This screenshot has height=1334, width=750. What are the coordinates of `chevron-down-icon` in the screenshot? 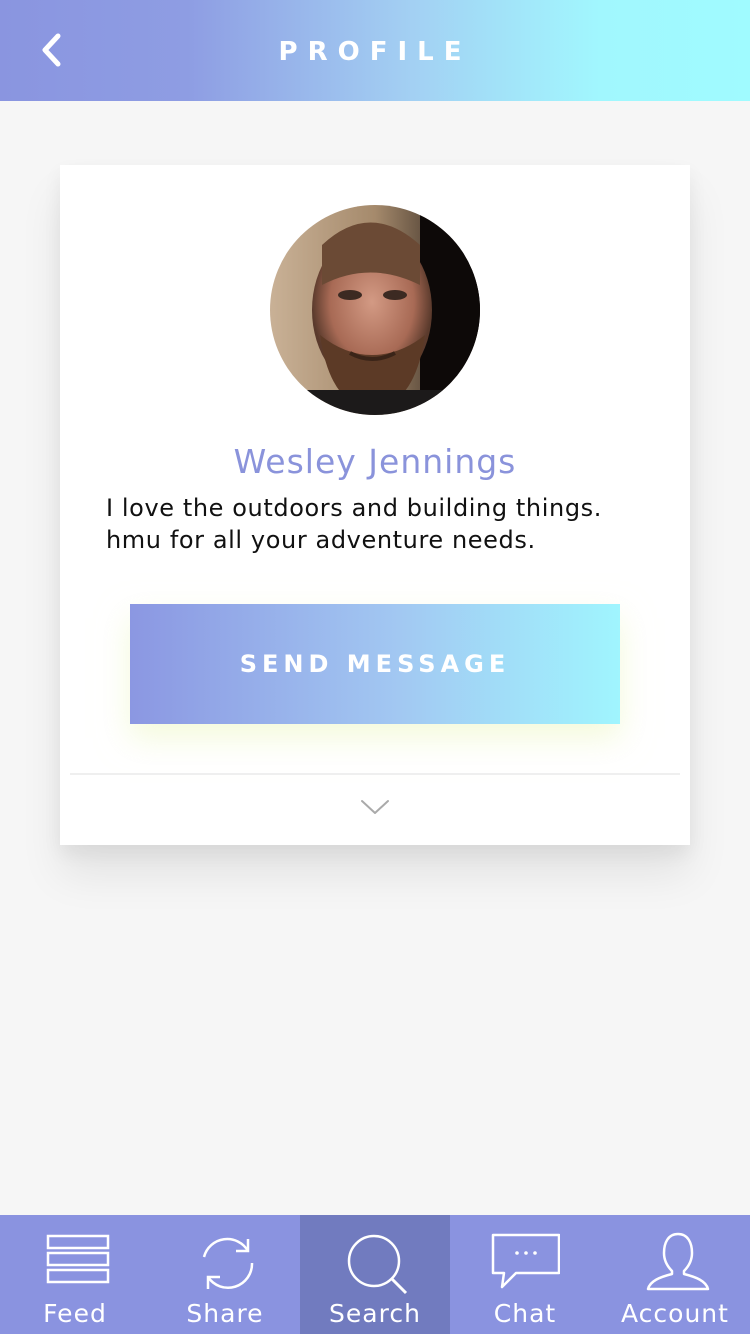 It's located at (375, 807).